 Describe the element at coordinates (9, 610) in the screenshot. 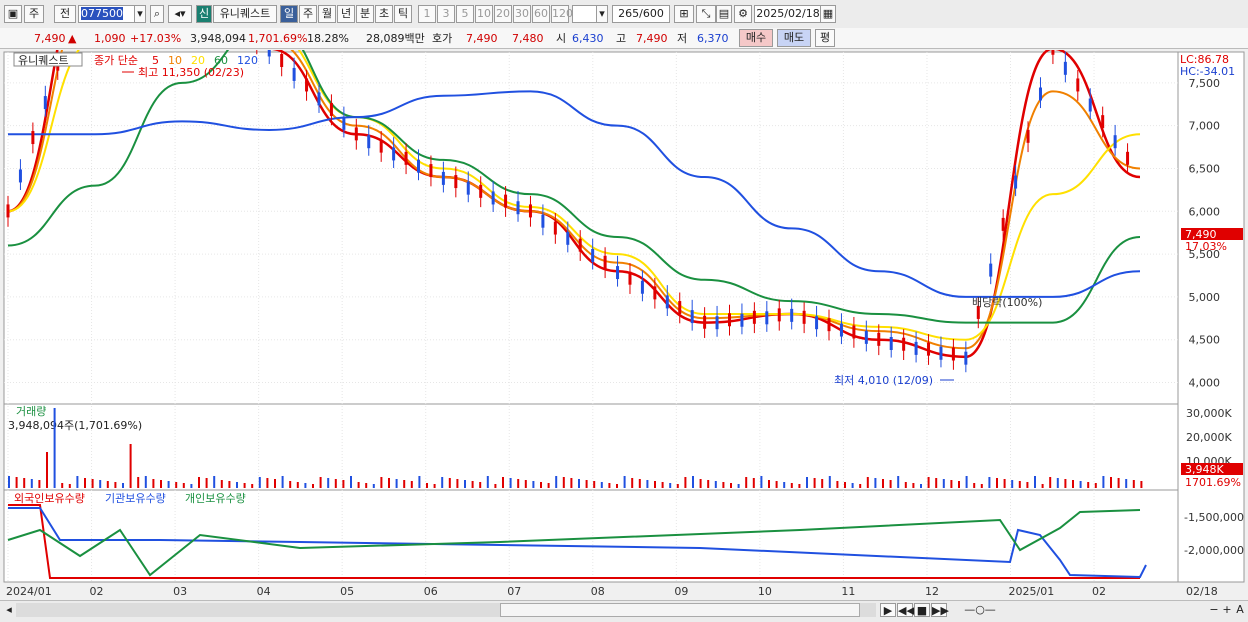

I see `scroll-left-icon: ◂` at that location.